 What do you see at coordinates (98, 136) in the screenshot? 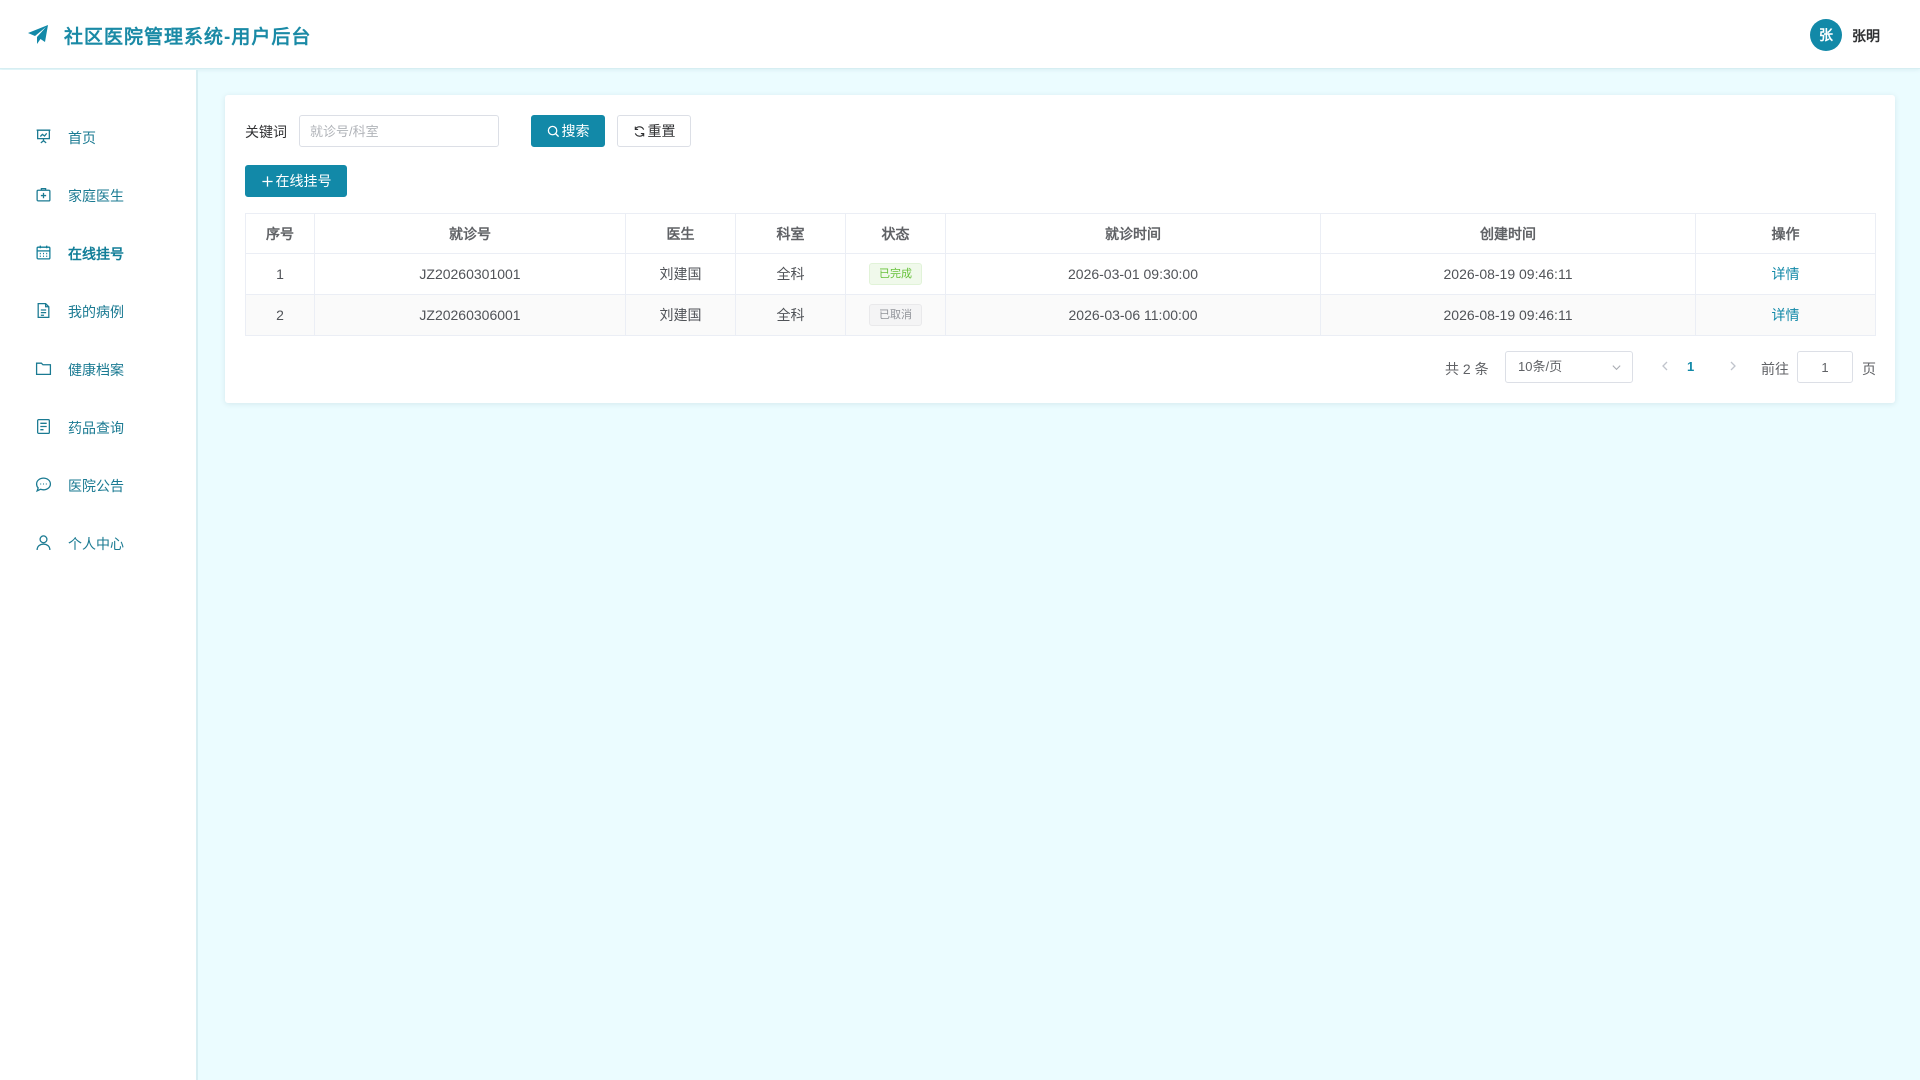
I see `sidebar-item-home: 首页` at bounding box center [98, 136].